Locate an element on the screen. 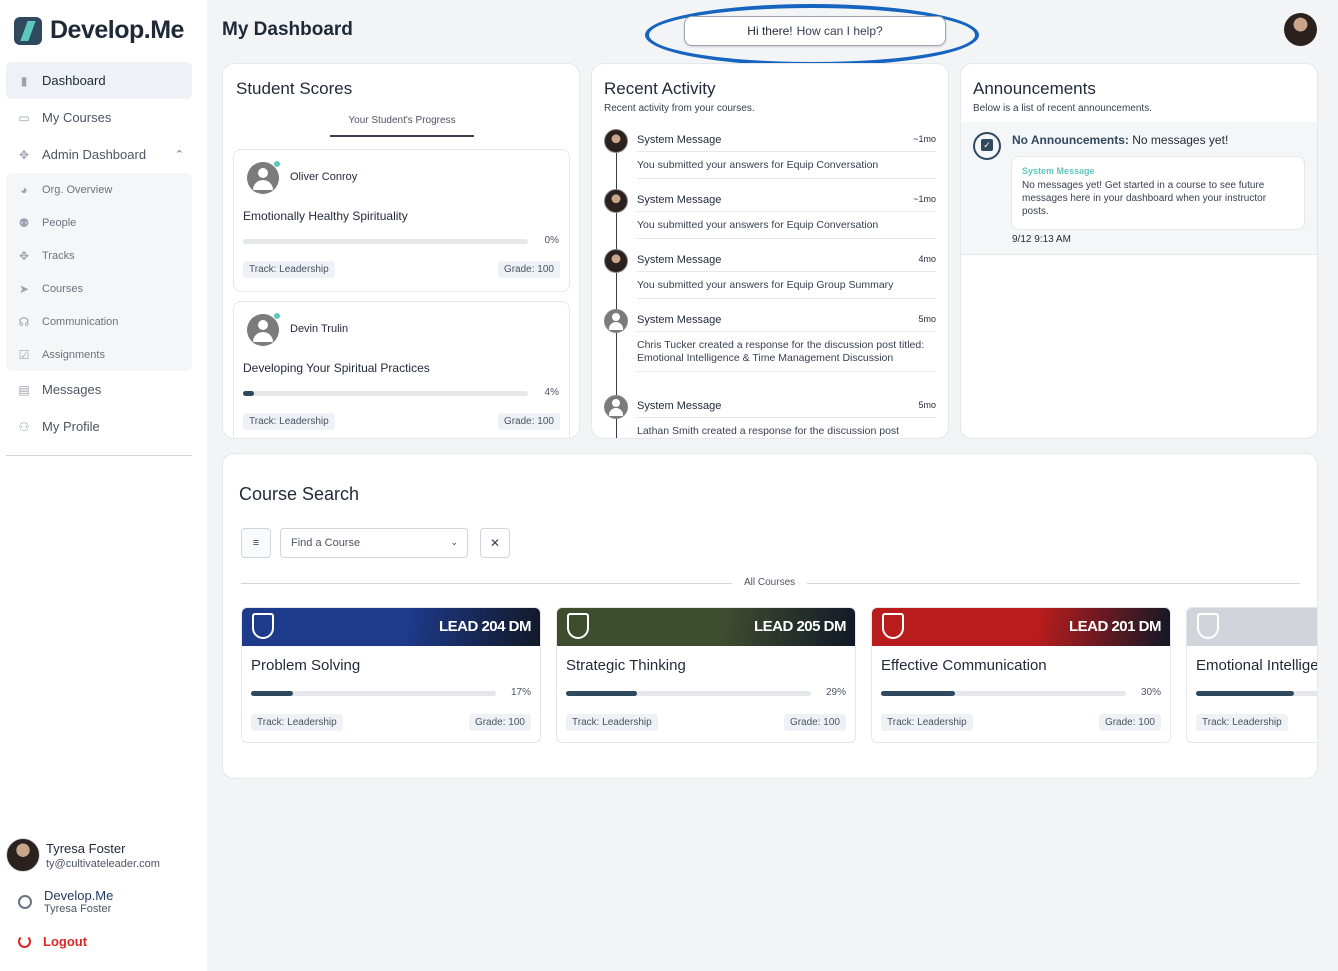 The image size is (1338, 971). header-avatar is located at coordinates (1300, 29).